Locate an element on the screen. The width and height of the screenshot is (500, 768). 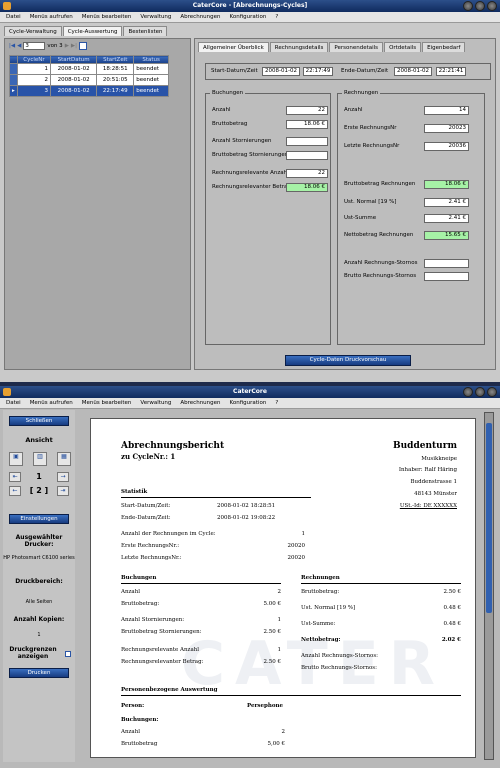
table-row: 2 2008-01-02 20:51:05 beendet is located at coordinates (89, 80).